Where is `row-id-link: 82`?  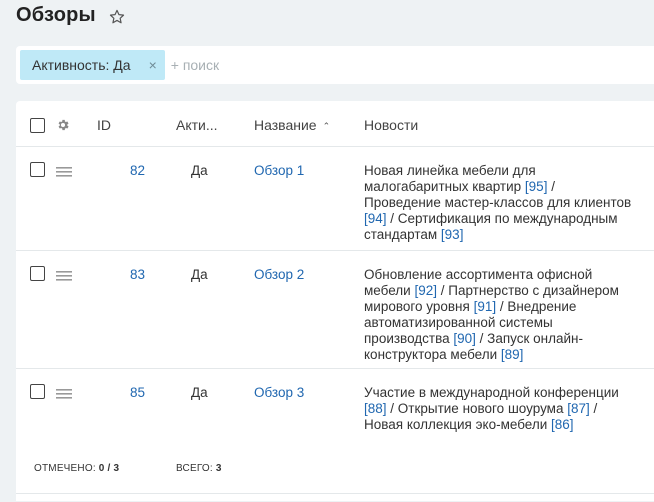 row-id-link: 82 is located at coordinates (120, 170).